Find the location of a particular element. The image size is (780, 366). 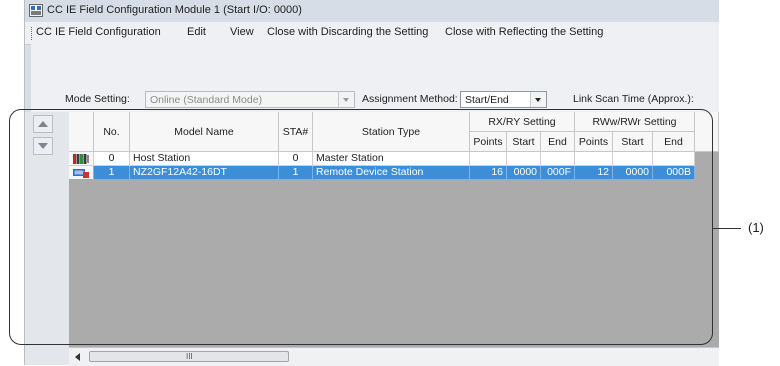

annotation-label: (1) is located at coordinates (756, 227).